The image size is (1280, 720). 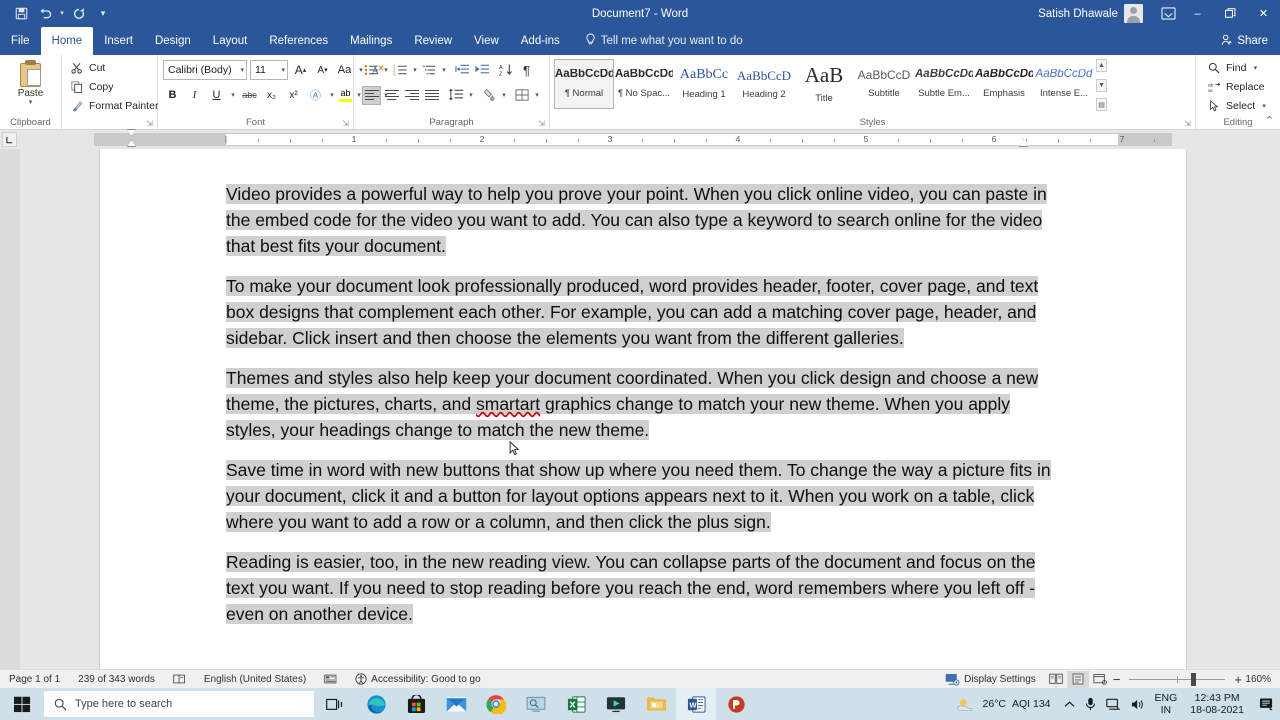 What do you see at coordinates (230, 41) in the screenshot?
I see `tab-layout: Layout` at bounding box center [230, 41].